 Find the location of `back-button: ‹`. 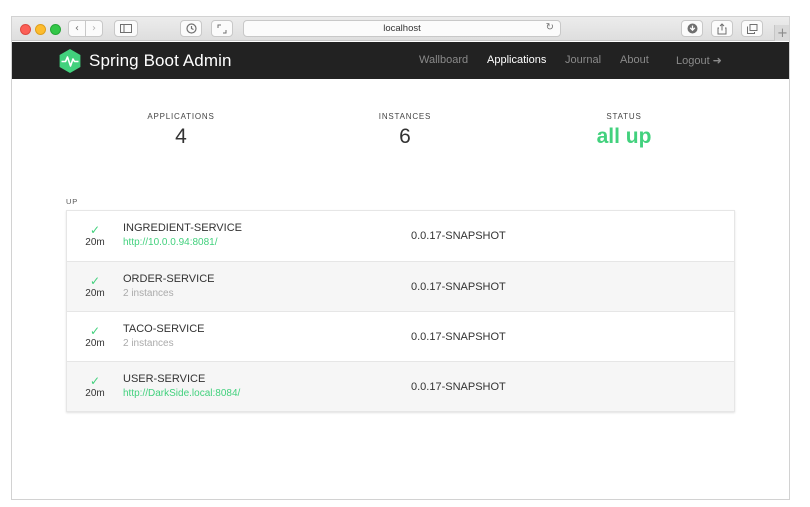

back-button: ‹ is located at coordinates (77, 28).